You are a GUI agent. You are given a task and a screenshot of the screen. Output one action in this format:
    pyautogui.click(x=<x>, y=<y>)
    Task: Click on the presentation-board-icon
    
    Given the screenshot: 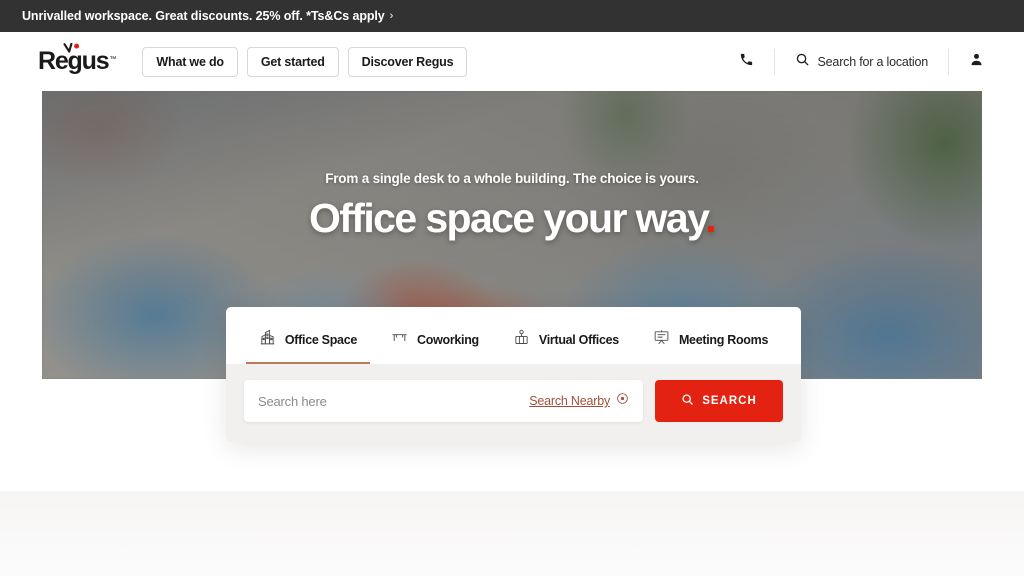 What is the action you would take?
    pyautogui.click(x=661, y=340)
    